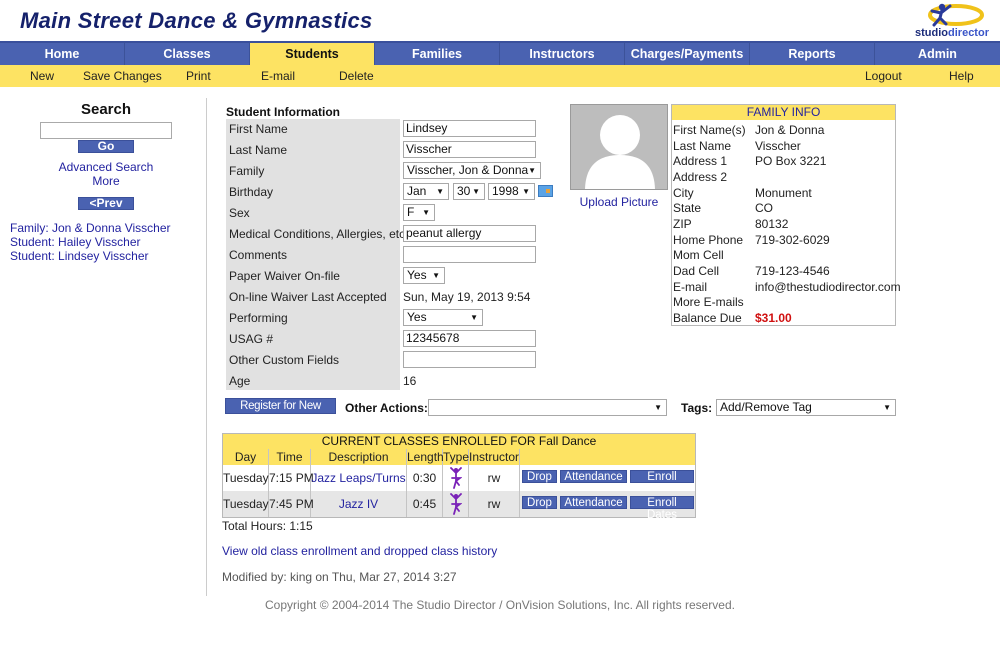 Image resolution: width=1000 pixels, height=651 pixels. I want to click on email-button: E-mail, so click(278, 76).